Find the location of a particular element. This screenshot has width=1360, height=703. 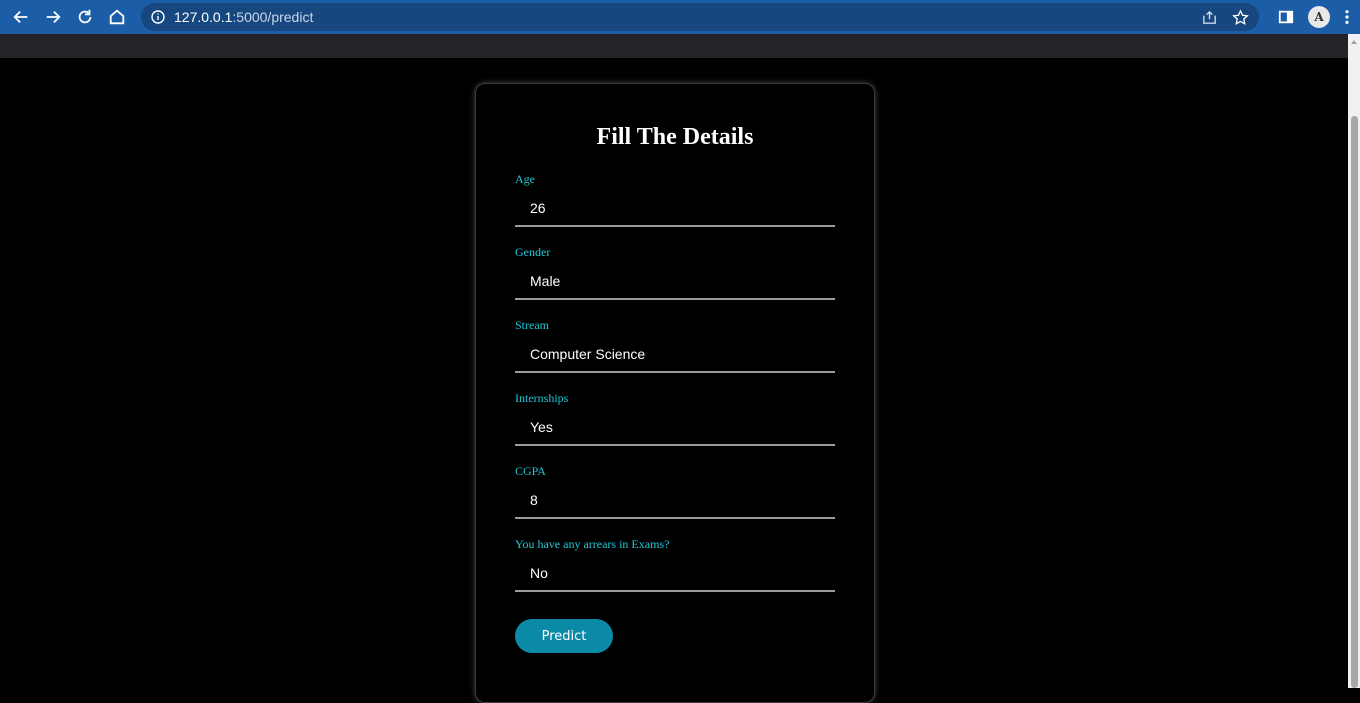

gender-field: Gender Male is located at coordinates (675, 281).